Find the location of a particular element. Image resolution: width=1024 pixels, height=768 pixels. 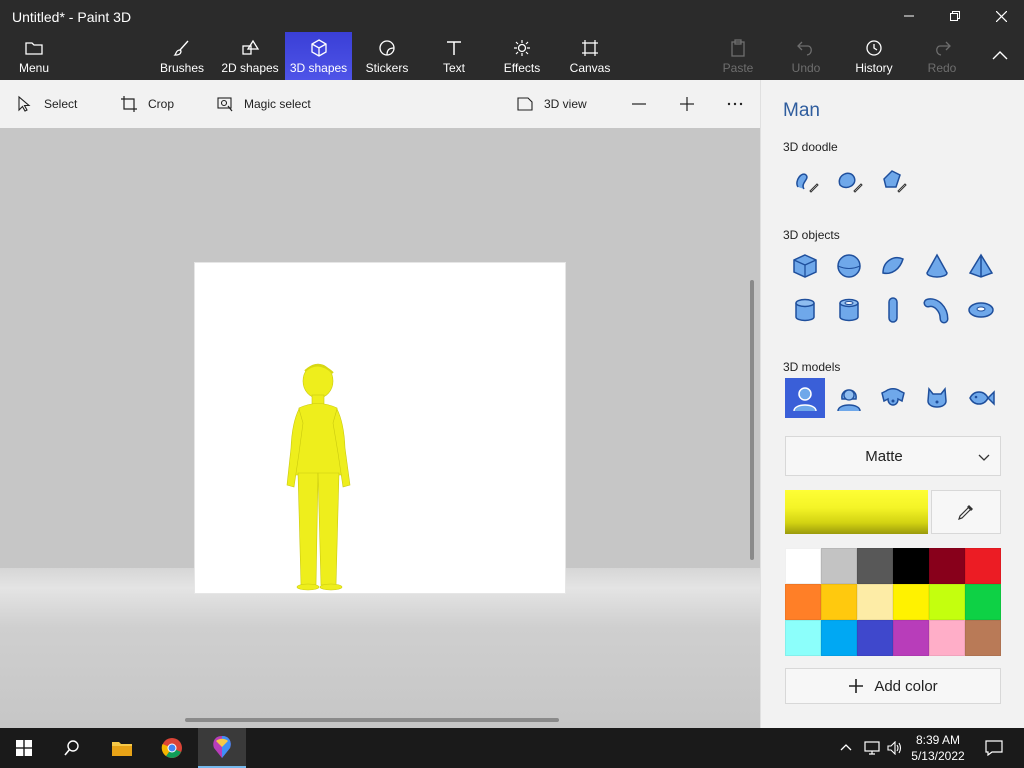

volume-button is located at coordinates (895, 748).